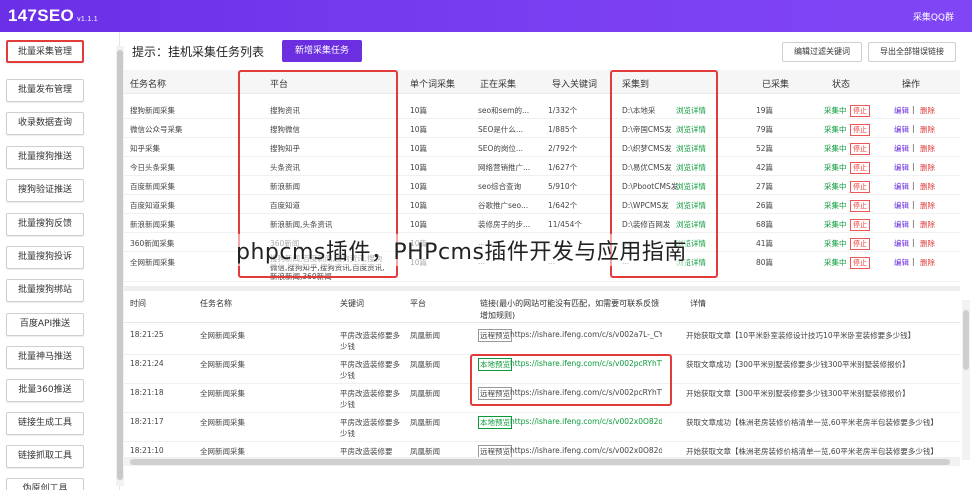 Image resolution: width=972 pixels, height=490 pixels. What do you see at coordinates (45, 484) in the screenshot?
I see `sidebar-item-rewrite-tool: 伪原创工具` at bounding box center [45, 484].